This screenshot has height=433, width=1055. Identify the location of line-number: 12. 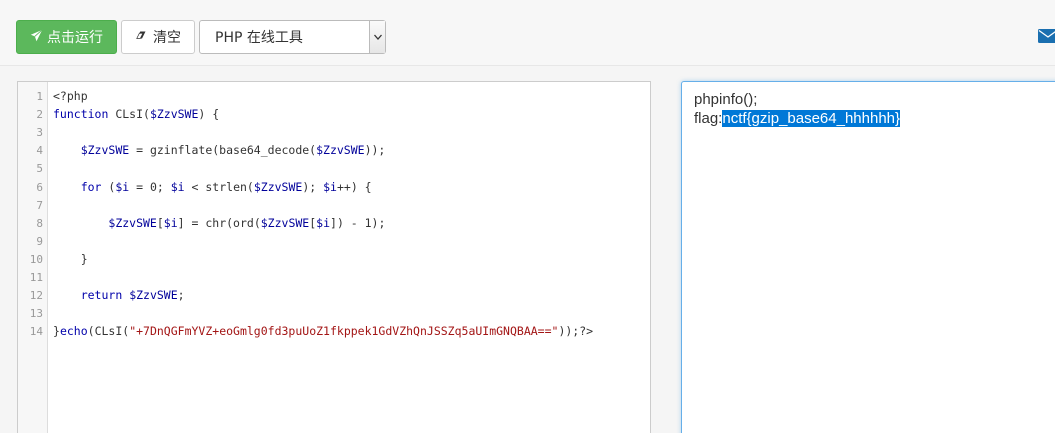
(36, 296).